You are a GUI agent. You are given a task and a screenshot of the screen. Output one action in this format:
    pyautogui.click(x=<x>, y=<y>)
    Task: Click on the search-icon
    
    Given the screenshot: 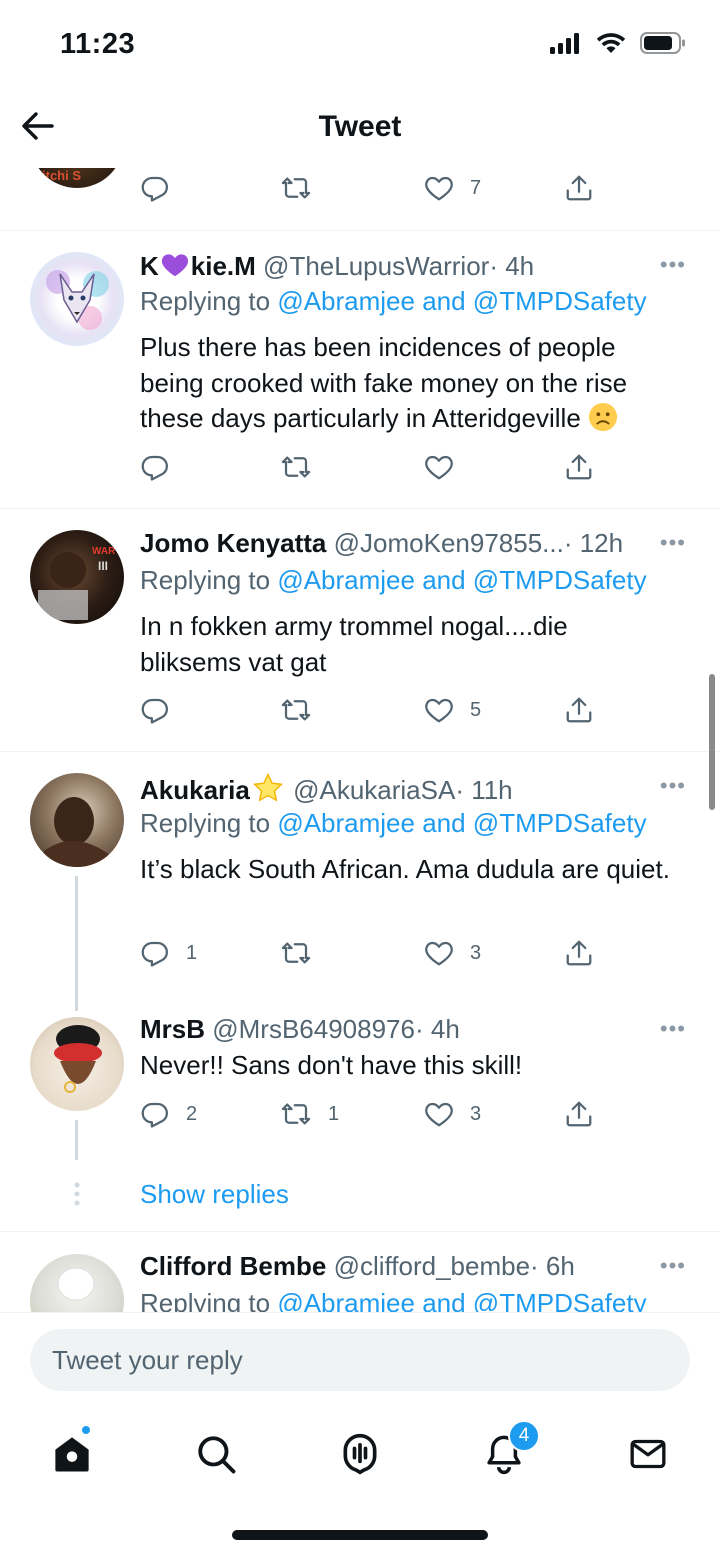 What is the action you would take?
    pyautogui.click(x=217, y=1455)
    